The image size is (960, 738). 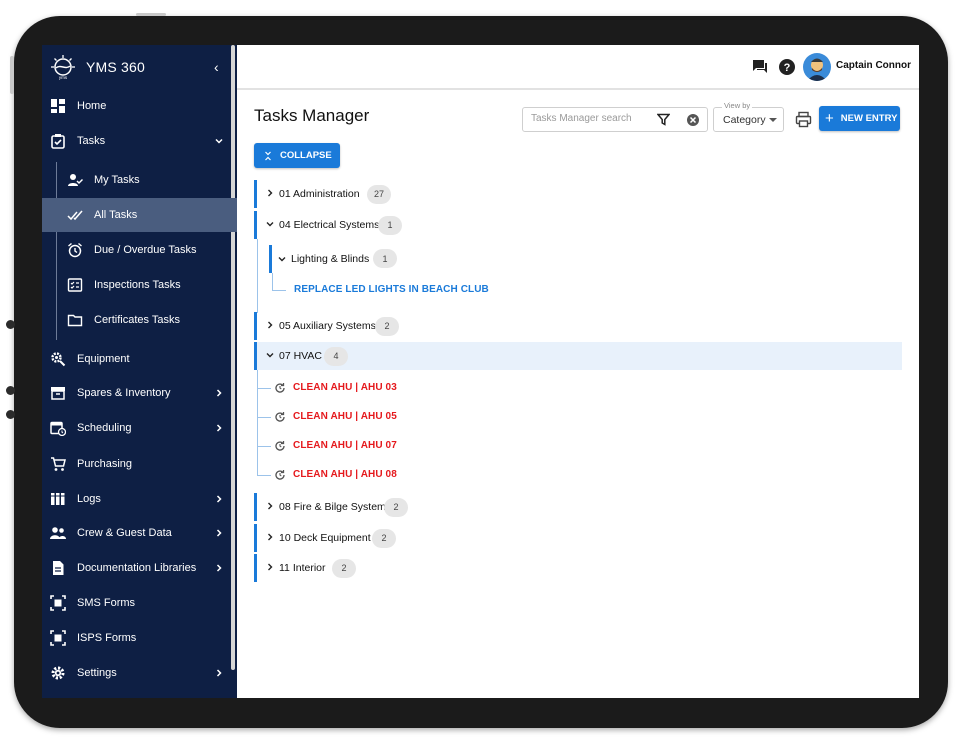 I want to click on overdue-task-link: CLEAN AHU | AHU 03, so click(x=345, y=387).